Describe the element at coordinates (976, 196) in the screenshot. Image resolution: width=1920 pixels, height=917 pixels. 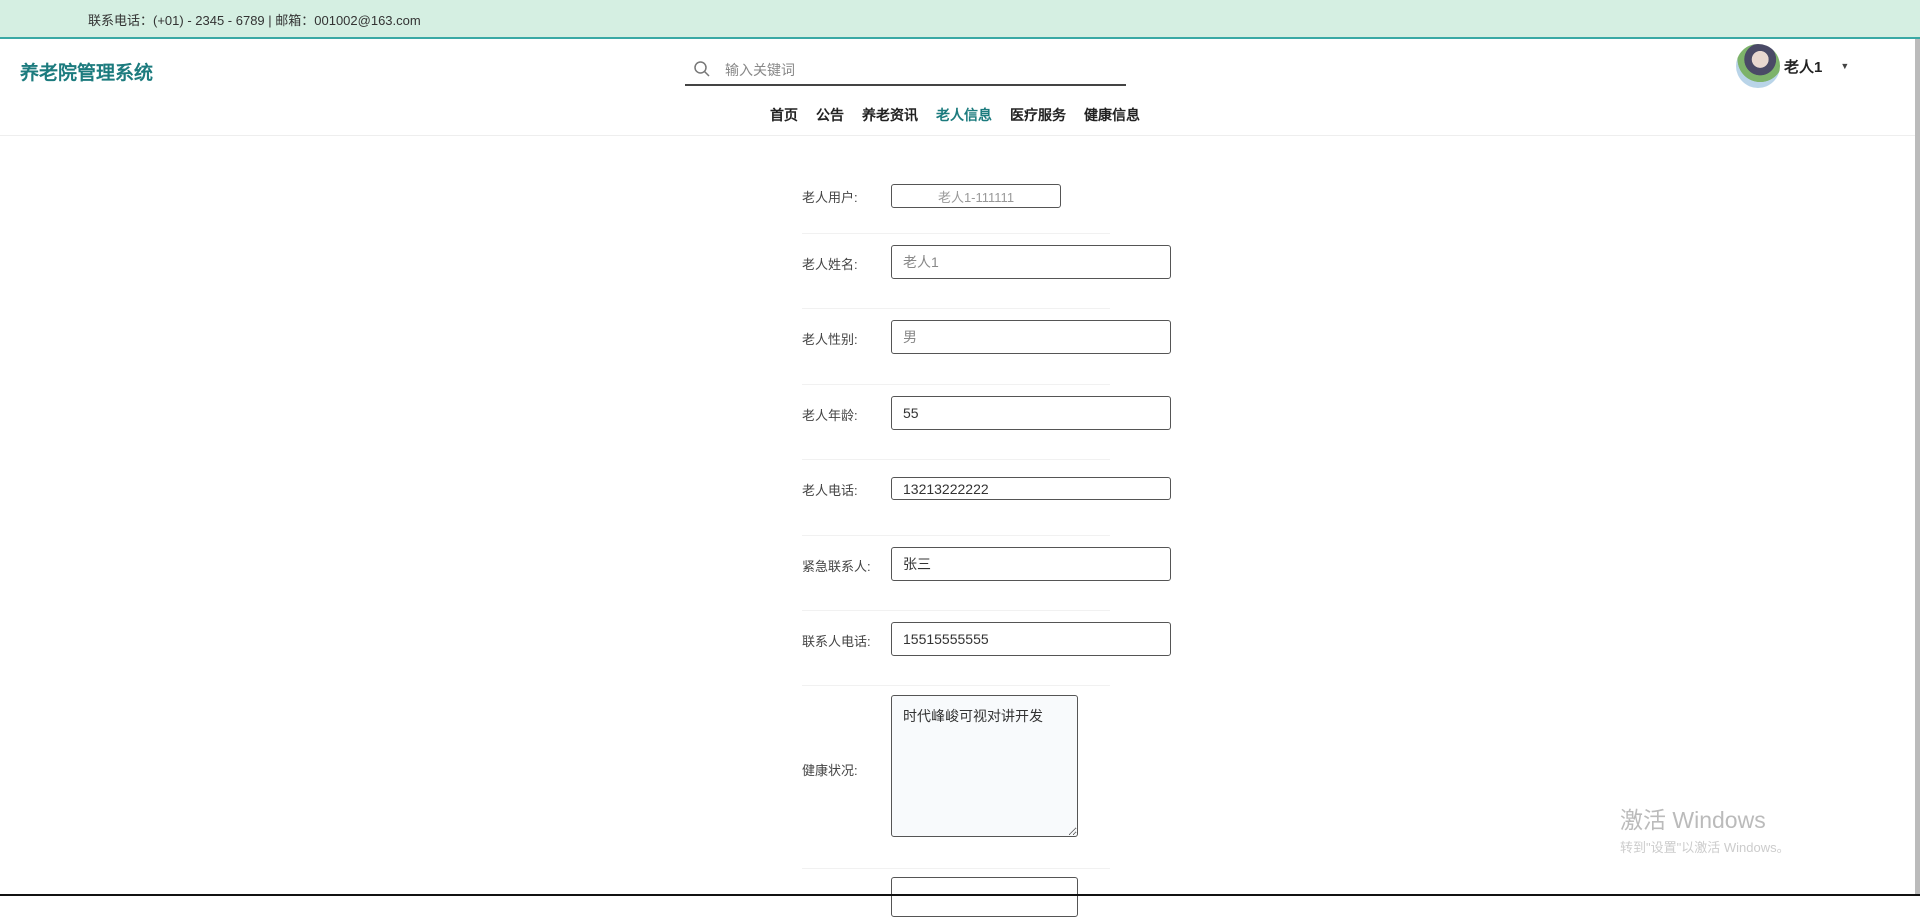
I see `user-field` at that location.